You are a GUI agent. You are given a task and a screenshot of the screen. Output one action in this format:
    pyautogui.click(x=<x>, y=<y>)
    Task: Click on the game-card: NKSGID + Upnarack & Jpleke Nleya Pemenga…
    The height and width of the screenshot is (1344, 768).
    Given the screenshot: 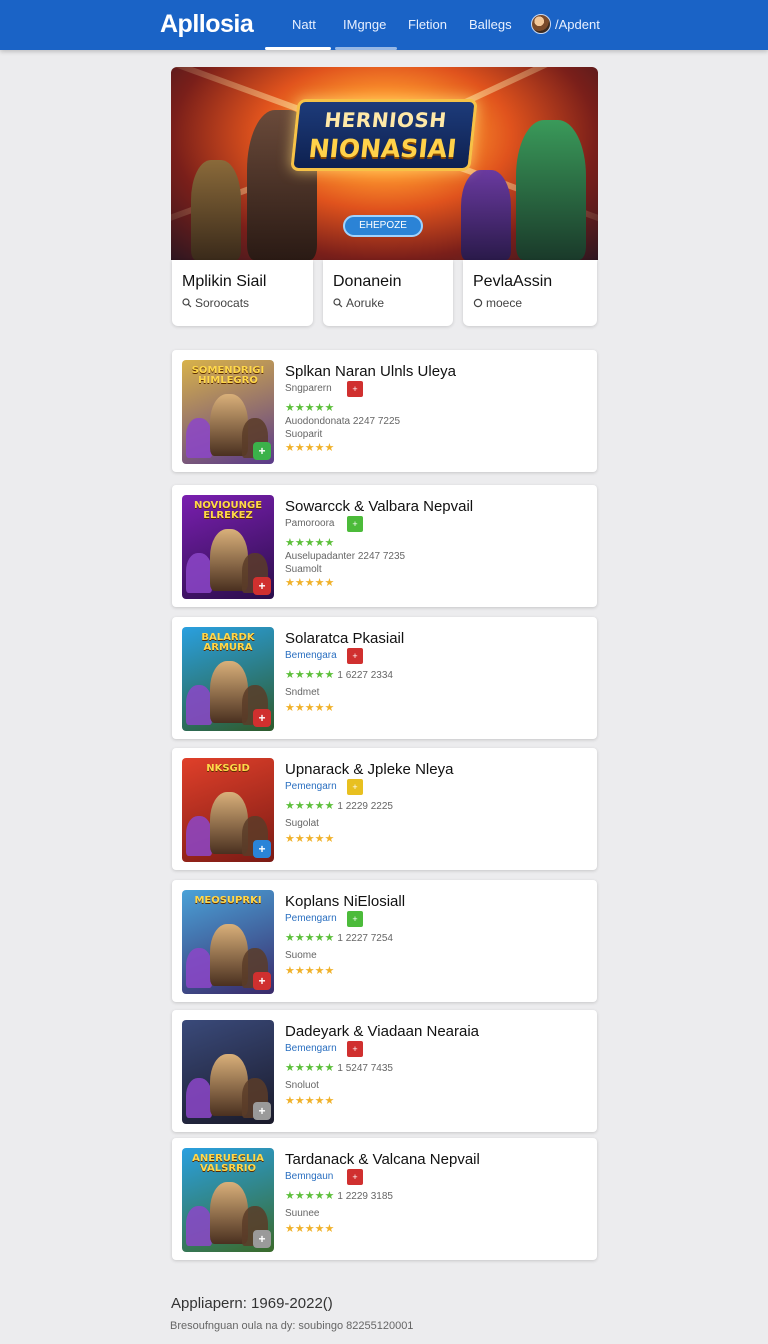 What is the action you would take?
    pyautogui.click(x=384, y=809)
    